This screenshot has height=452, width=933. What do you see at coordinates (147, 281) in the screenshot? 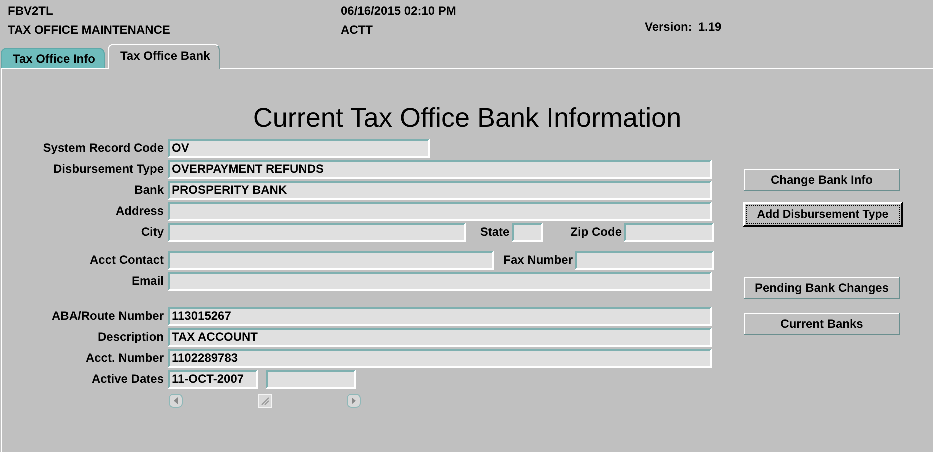
I see `field-label: Email` at bounding box center [147, 281].